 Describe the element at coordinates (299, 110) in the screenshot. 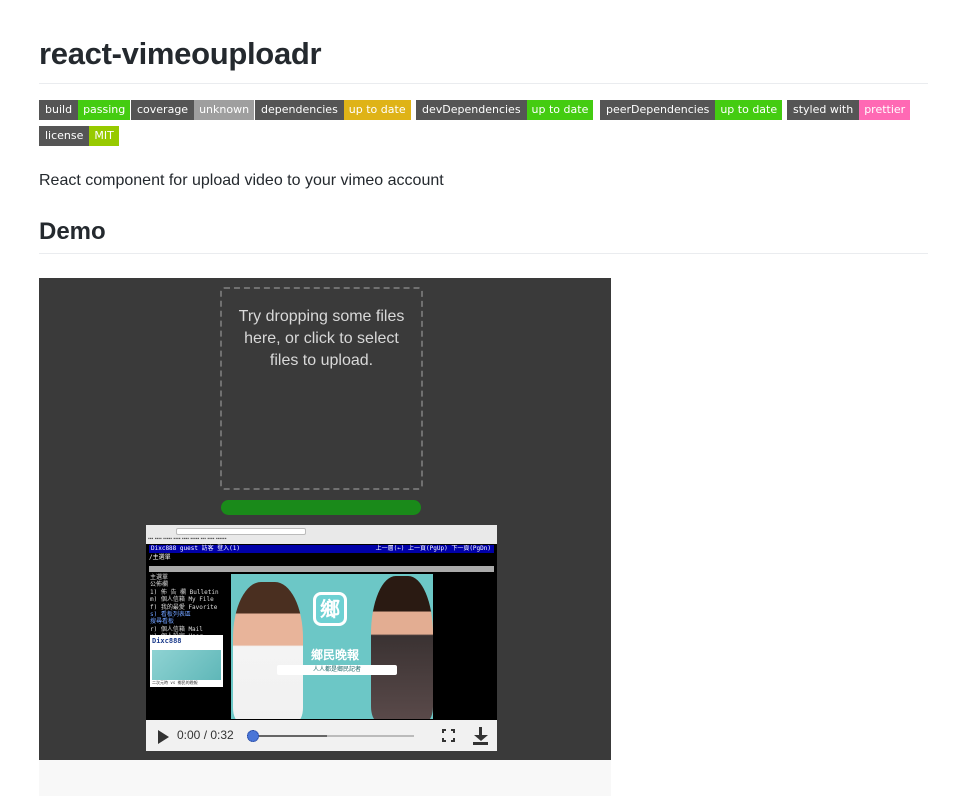

I see `badge-dependencies-key: dependencies` at that location.